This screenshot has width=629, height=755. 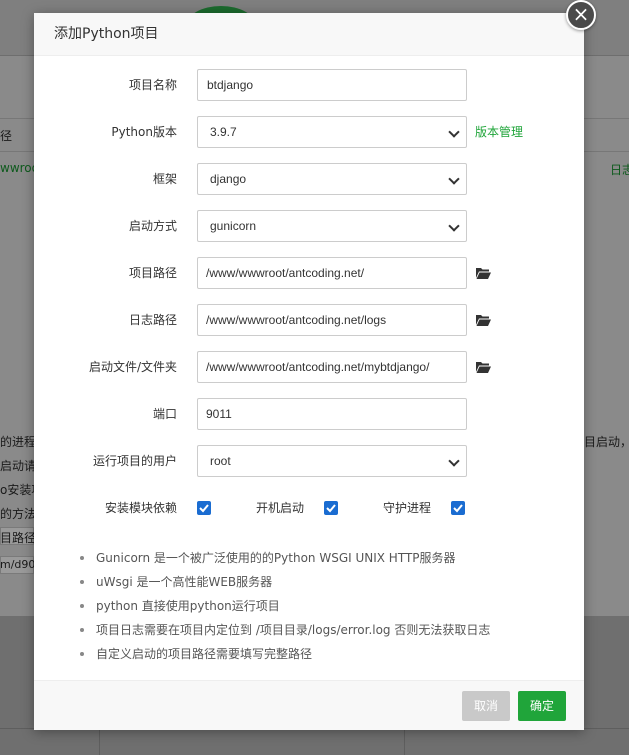 I want to click on background-text: 目路径, so click(x=17, y=538).